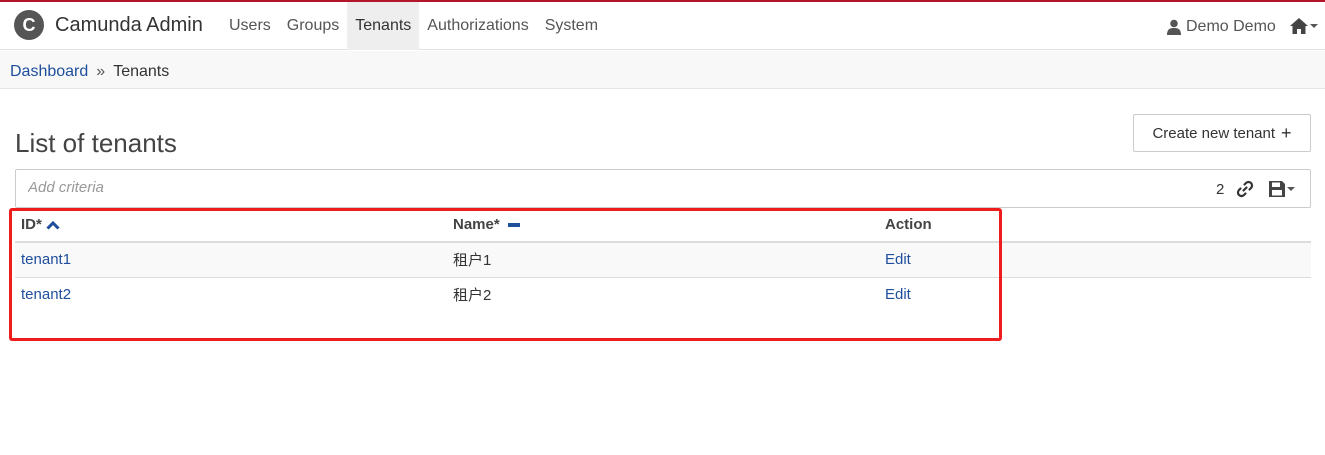  I want to click on save-search-menu, so click(1282, 189).